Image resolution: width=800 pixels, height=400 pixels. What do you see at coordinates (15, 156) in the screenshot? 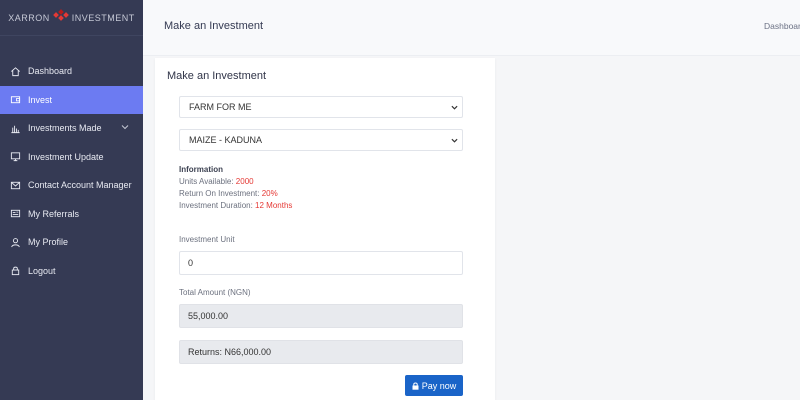
I see `monitor-icon` at bounding box center [15, 156].